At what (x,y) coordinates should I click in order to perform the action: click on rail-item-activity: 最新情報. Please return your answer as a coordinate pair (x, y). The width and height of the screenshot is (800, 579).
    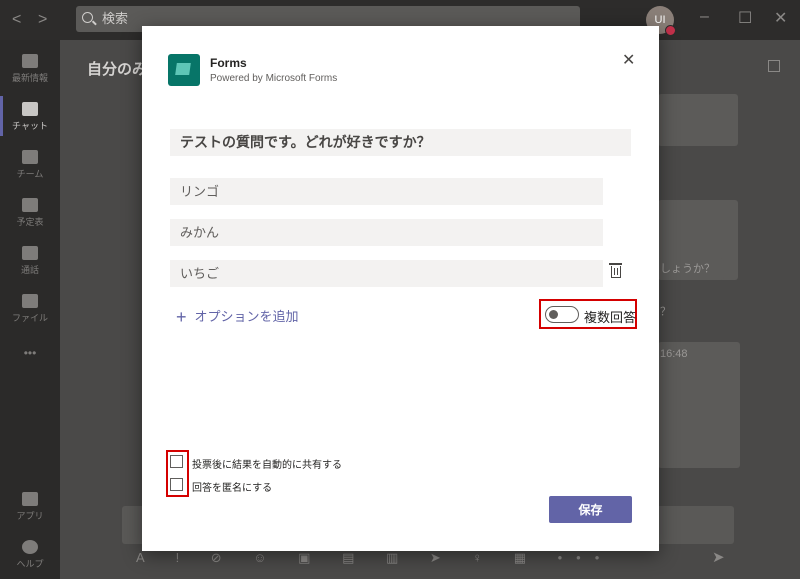
    Looking at the image, I should click on (30, 69).